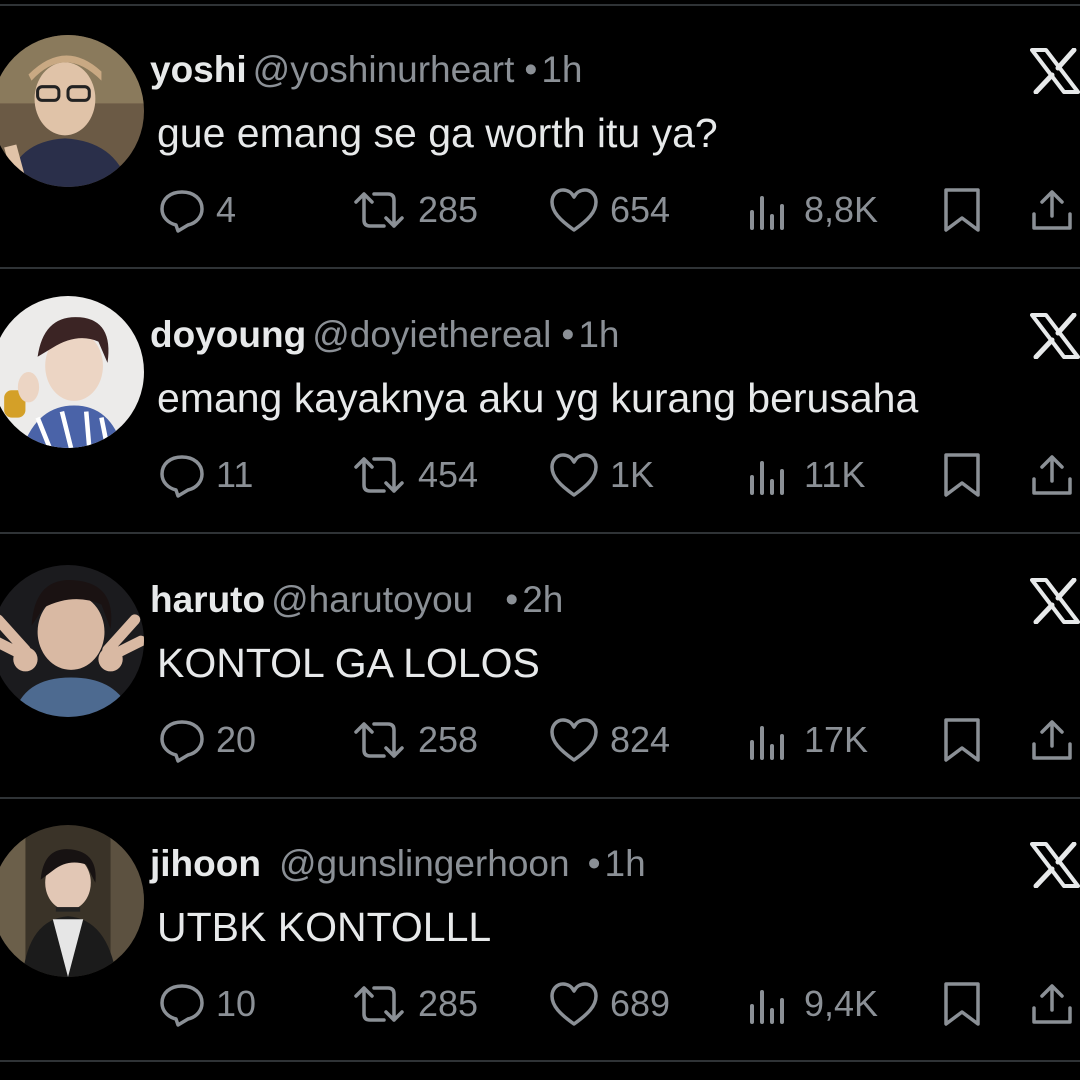 Image resolution: width=1080 pixels, height=1080 pixels. What do you see at coordinates (609, 740) in the screenshot?
I see `like-button: 824` at bounding box center [609, 740].